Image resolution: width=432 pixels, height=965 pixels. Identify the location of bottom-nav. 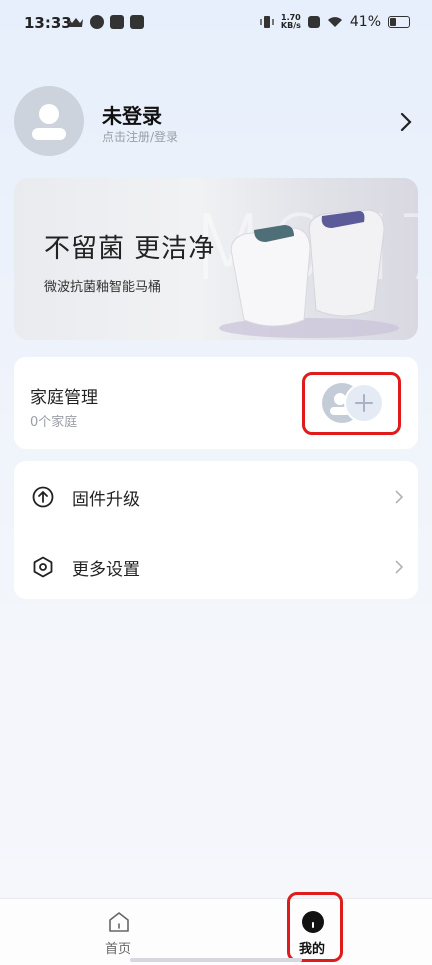
(216, 931).